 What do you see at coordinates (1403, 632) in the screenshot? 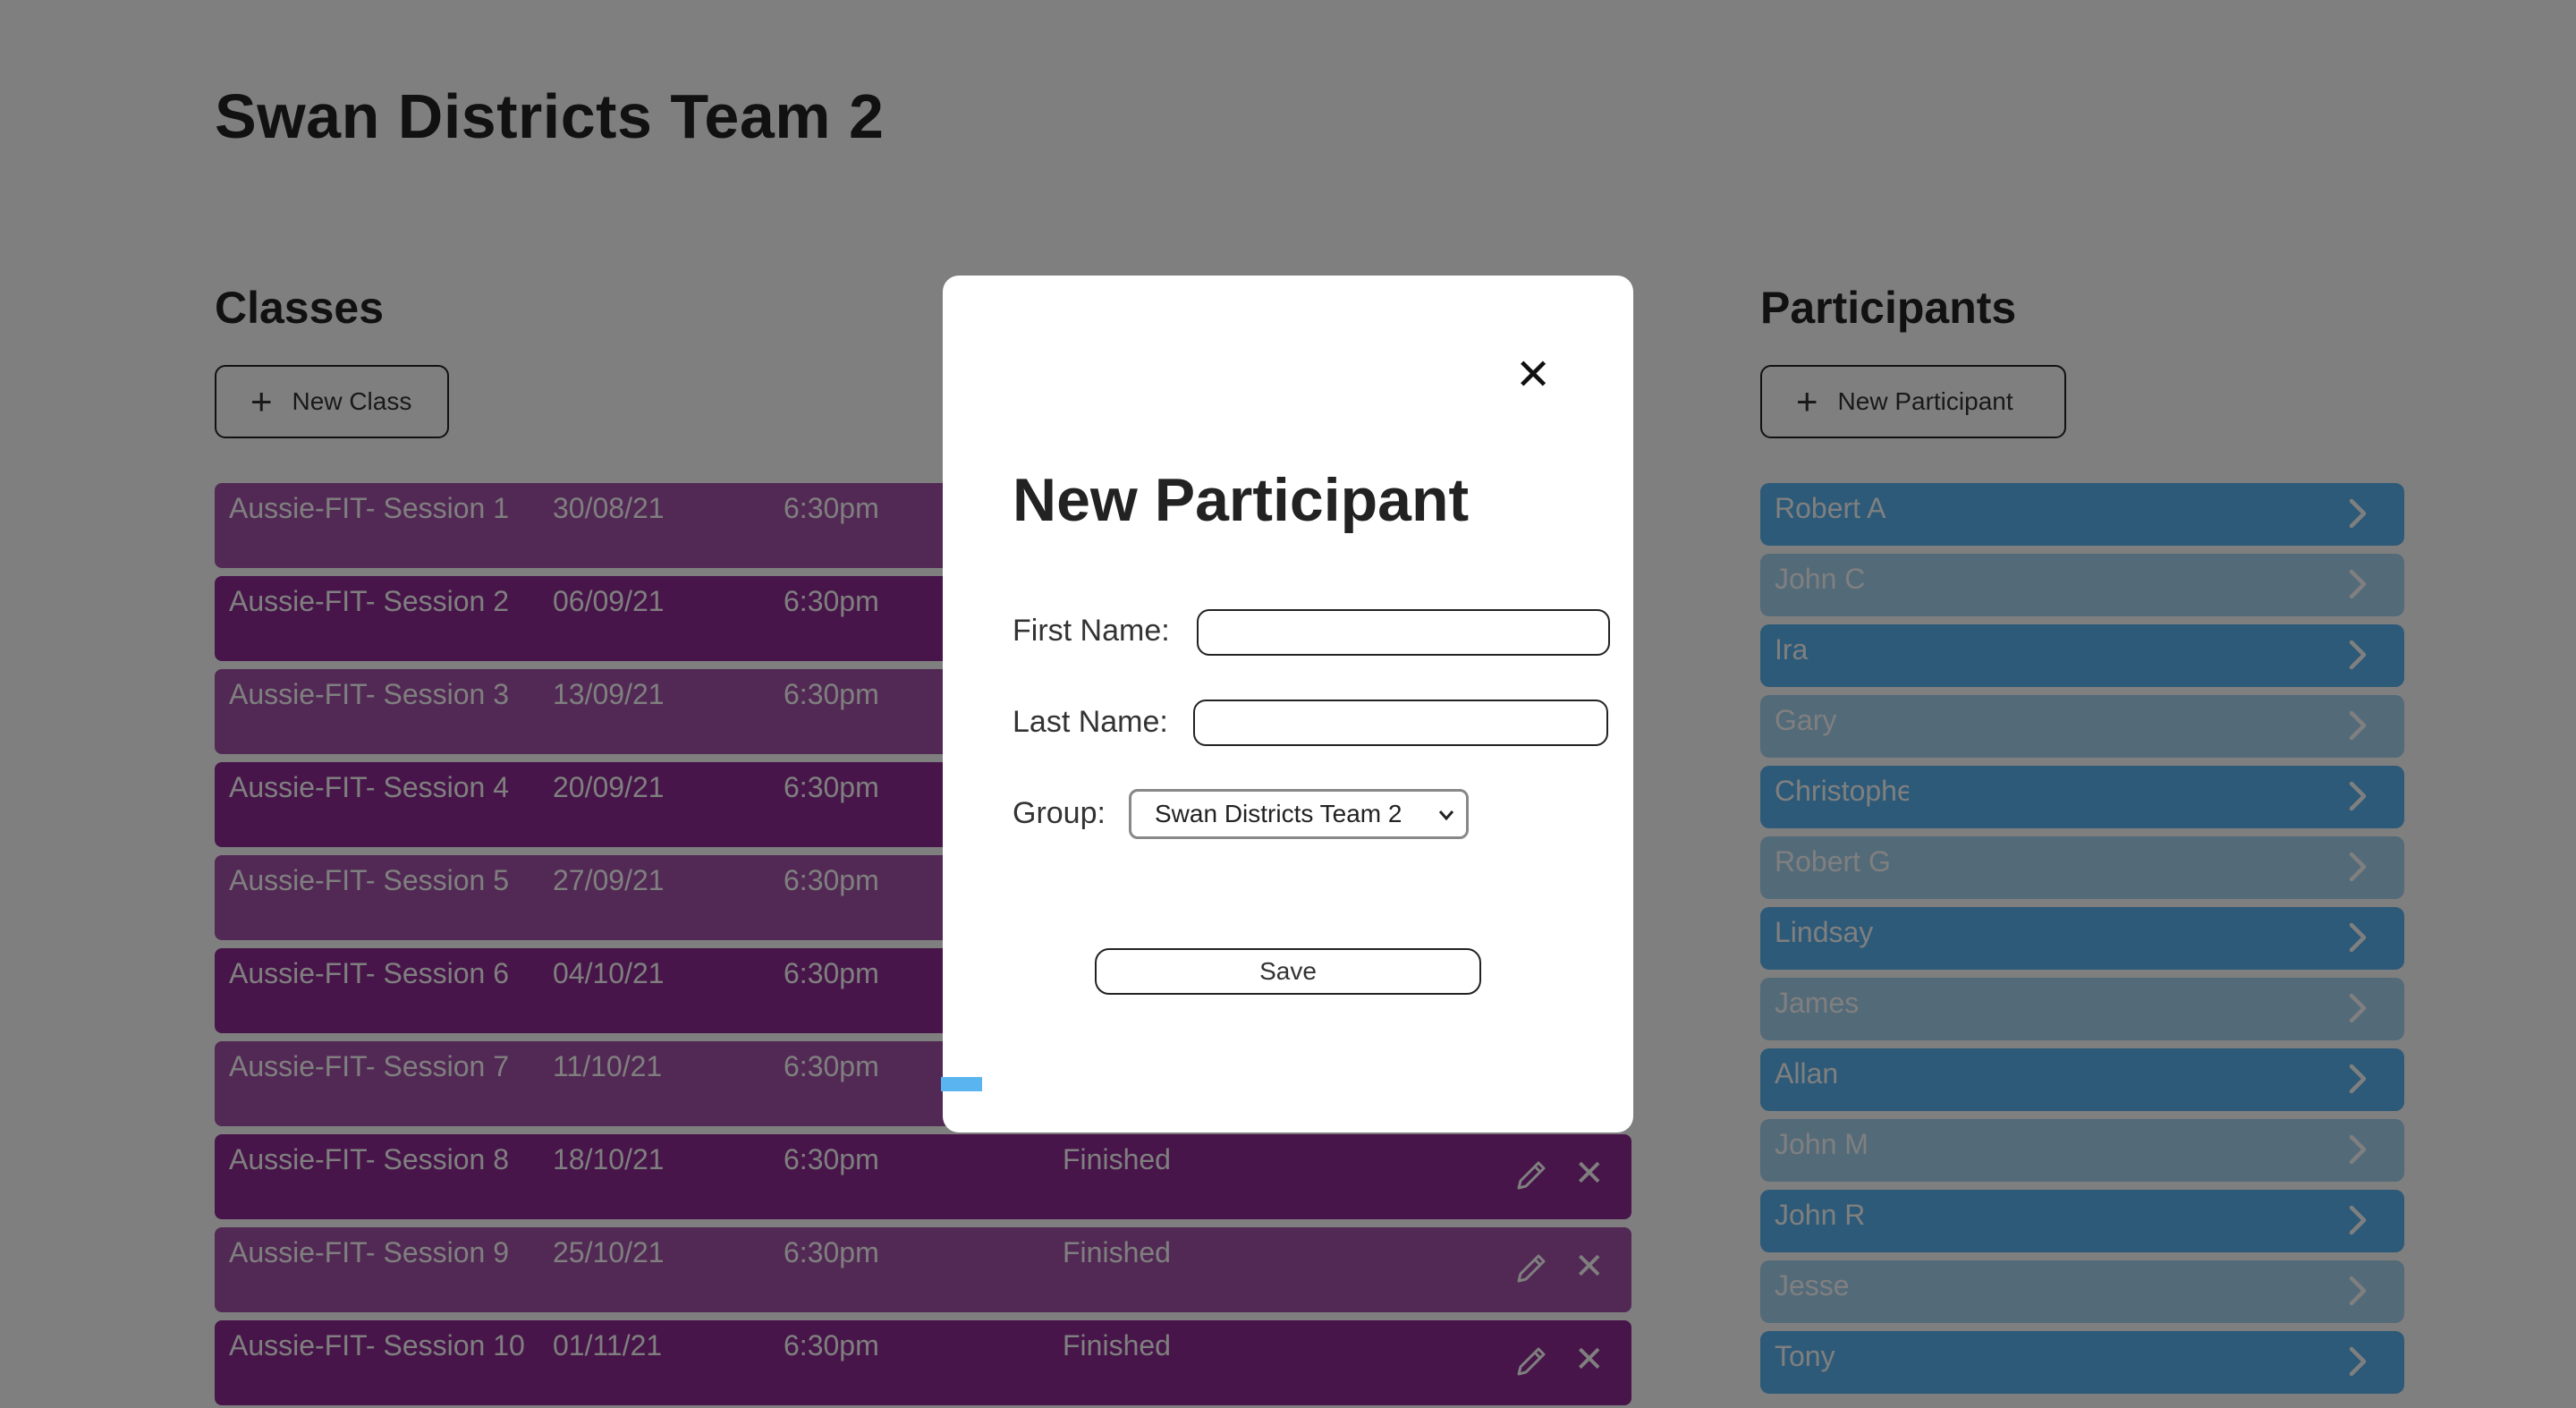
I see `first-name-input` at bounding box center [1403, 632].